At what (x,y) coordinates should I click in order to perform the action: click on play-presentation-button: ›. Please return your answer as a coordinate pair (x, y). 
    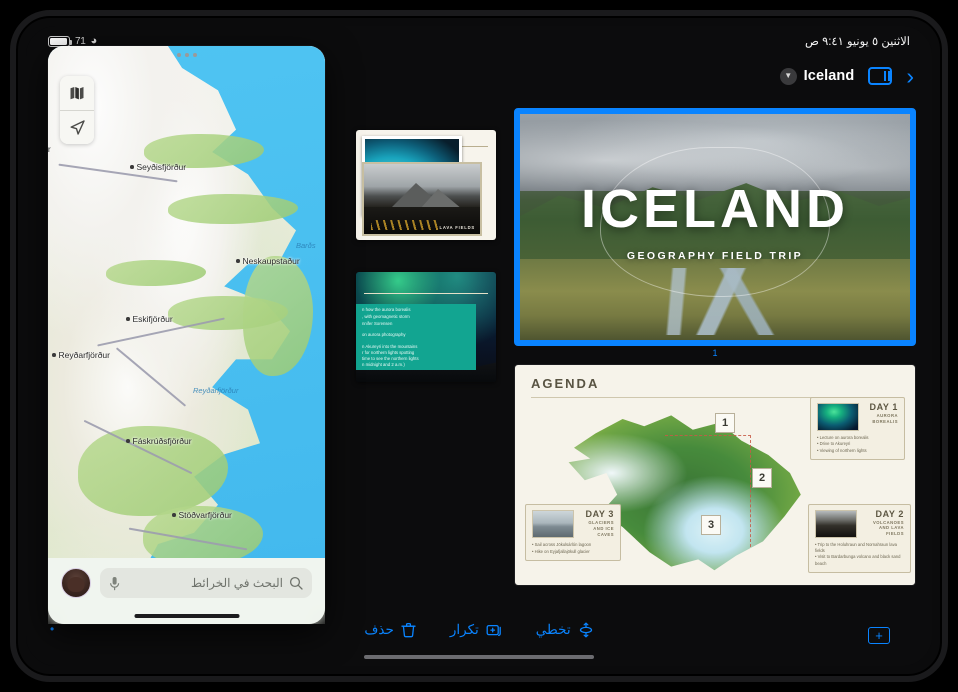
    Looking at the image, I should click on (910, 75).